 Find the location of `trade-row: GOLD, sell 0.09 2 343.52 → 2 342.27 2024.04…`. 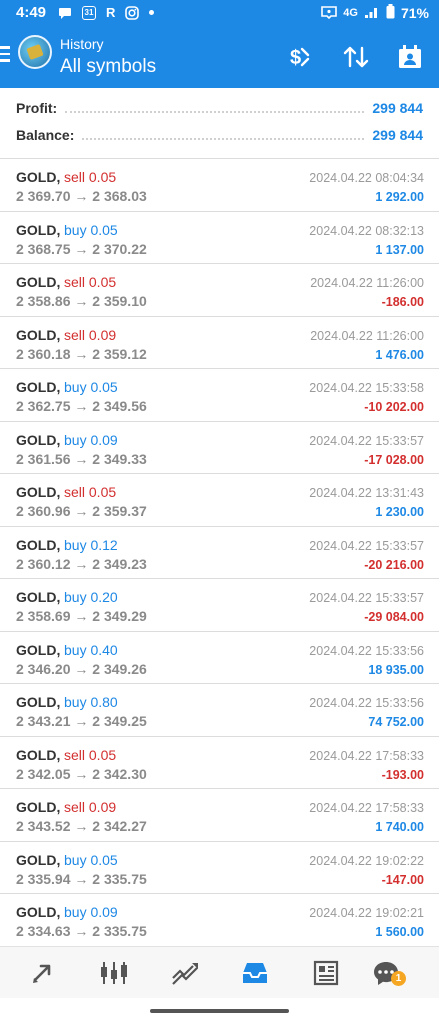

trade-row: GOLD, sell 0.09 2 343.52 → 2 342.27 2024.04… is located at coordinates (219, 814).